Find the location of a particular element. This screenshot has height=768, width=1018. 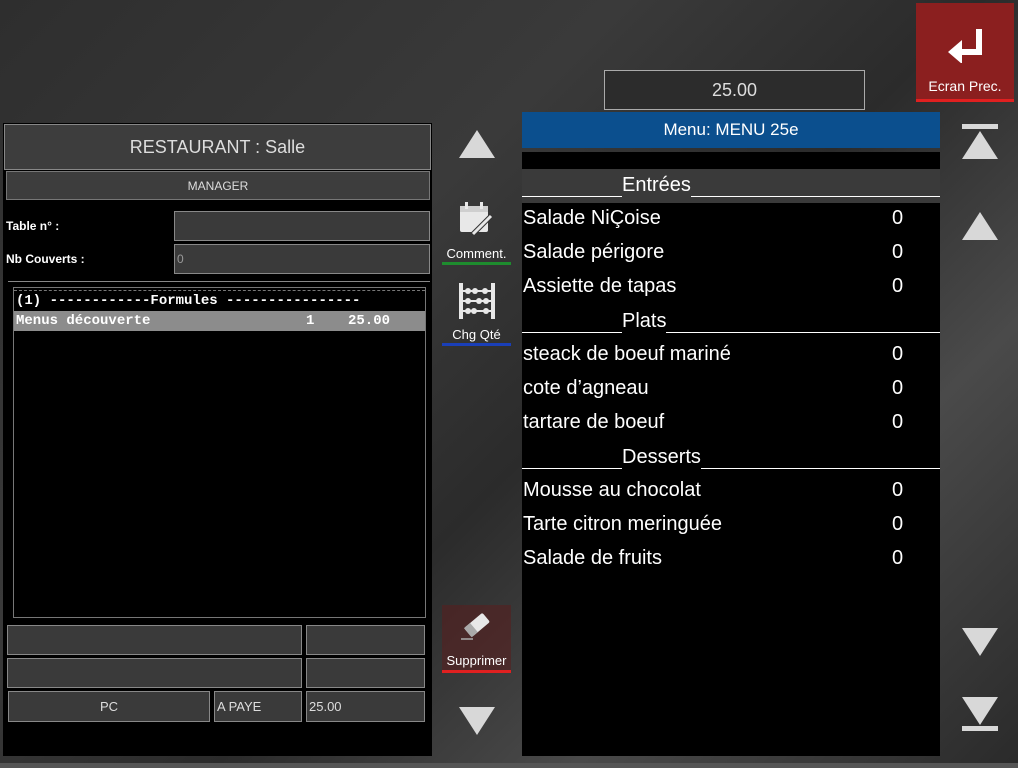

menu-item: Salade NiÇoise 0 is located at coordinates (731, 220).